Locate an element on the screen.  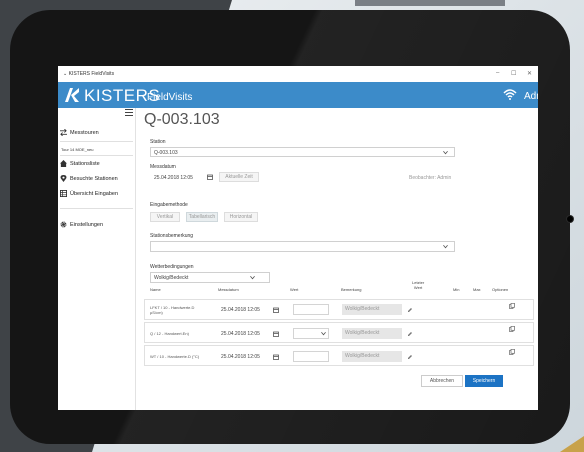
column-header-name: Name is located at coordinates (155, 289).